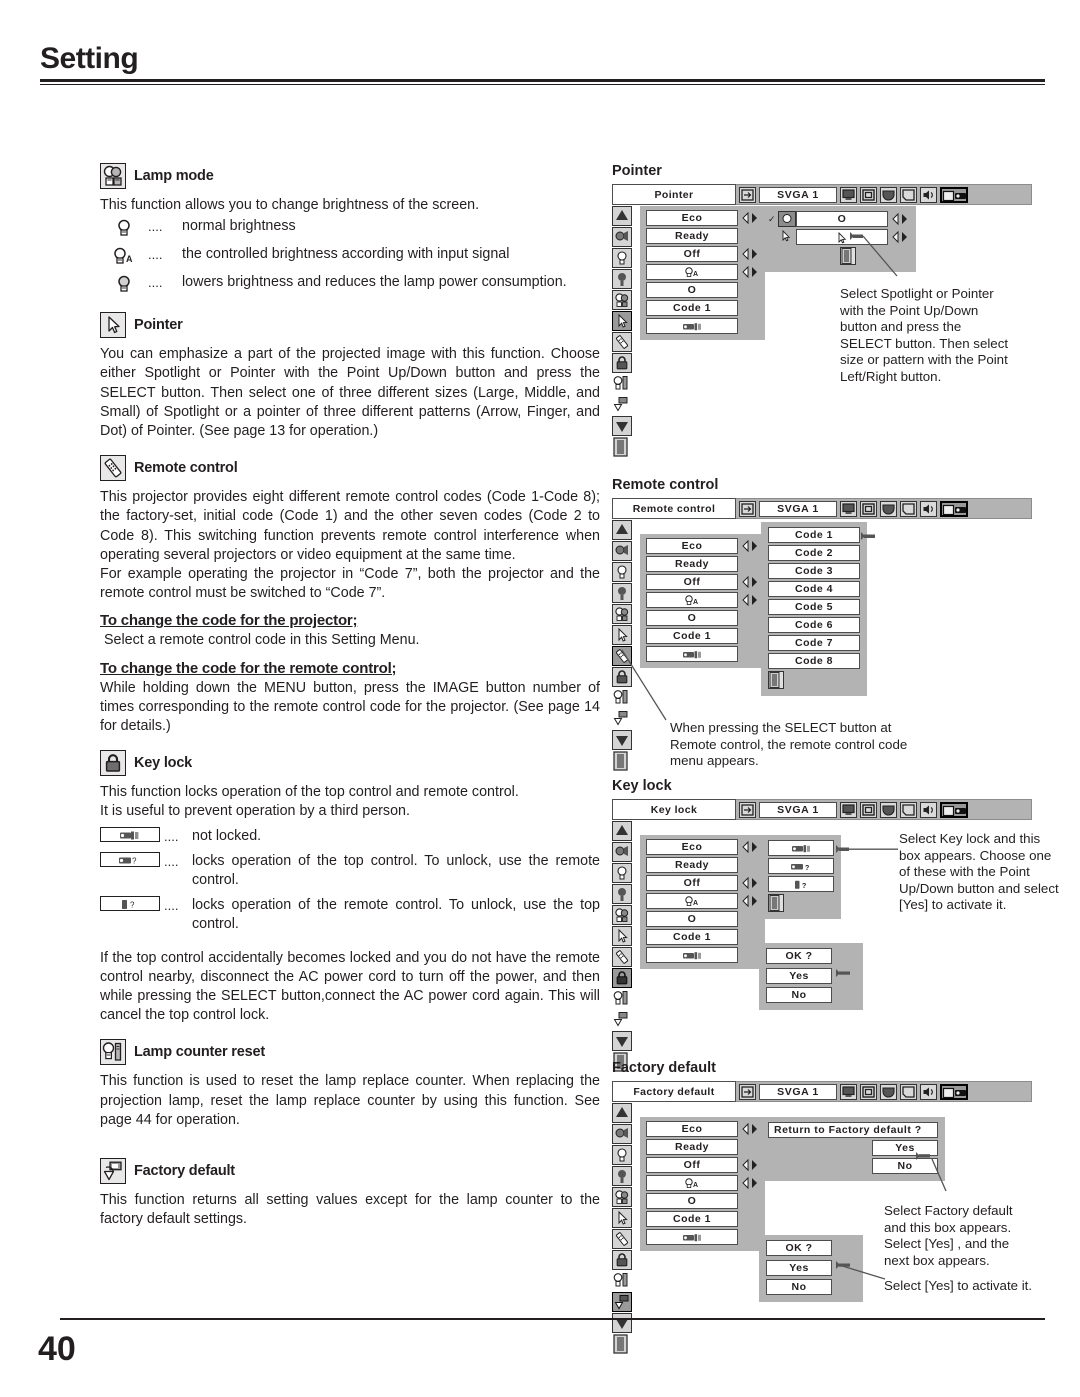 Image resolution: width=1080 pixels, height=1397 pixels. Describe the element at coordinates (814, 607) in the screenshot. I see `code-row: Code 5` at that location.